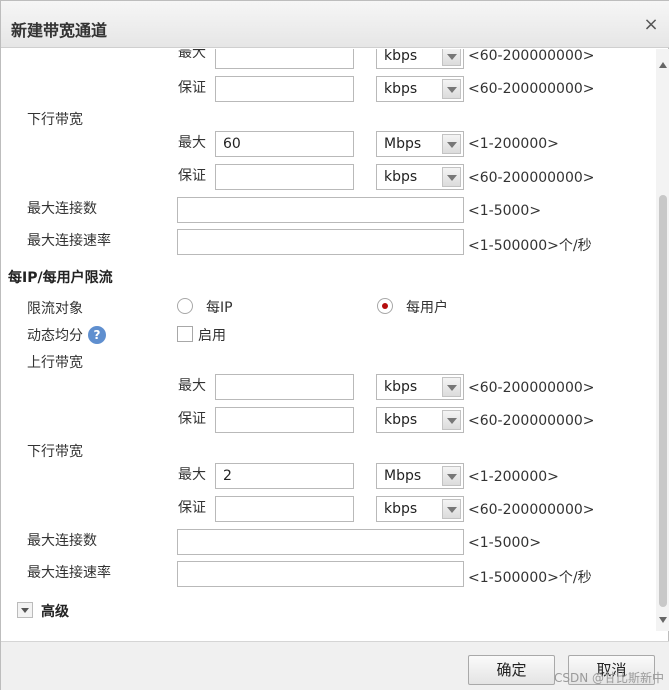 This screenshot has width=669, height=690. I want to click on down-guarantee-unit-value: kbps, so click(401, 177).